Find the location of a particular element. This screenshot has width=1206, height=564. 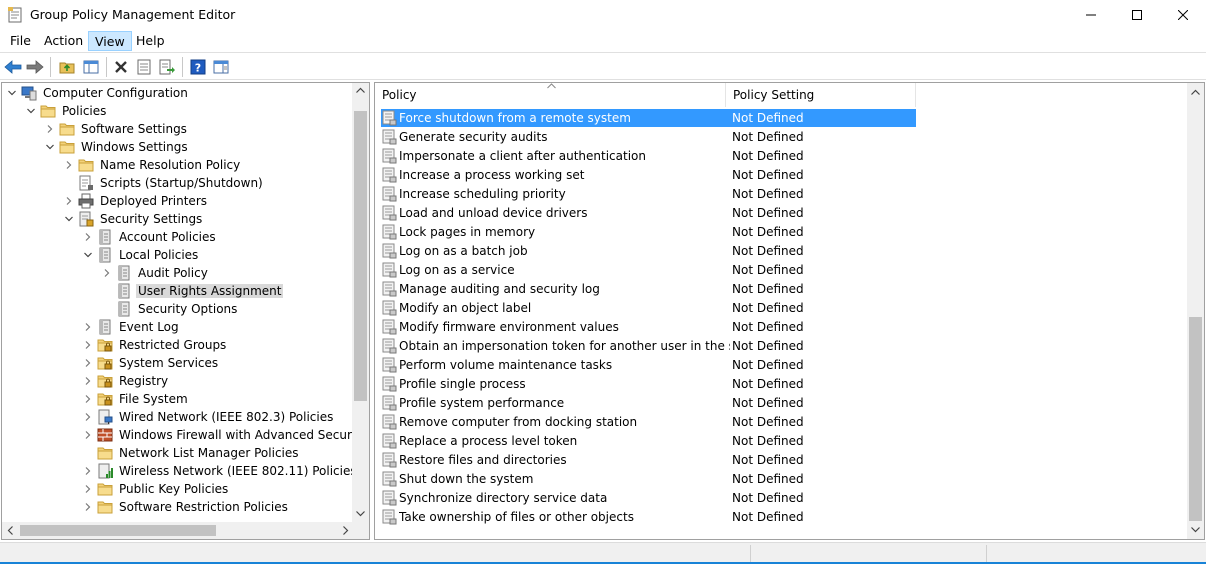

show-hide-tree-button is located at coordinates (91, 67).